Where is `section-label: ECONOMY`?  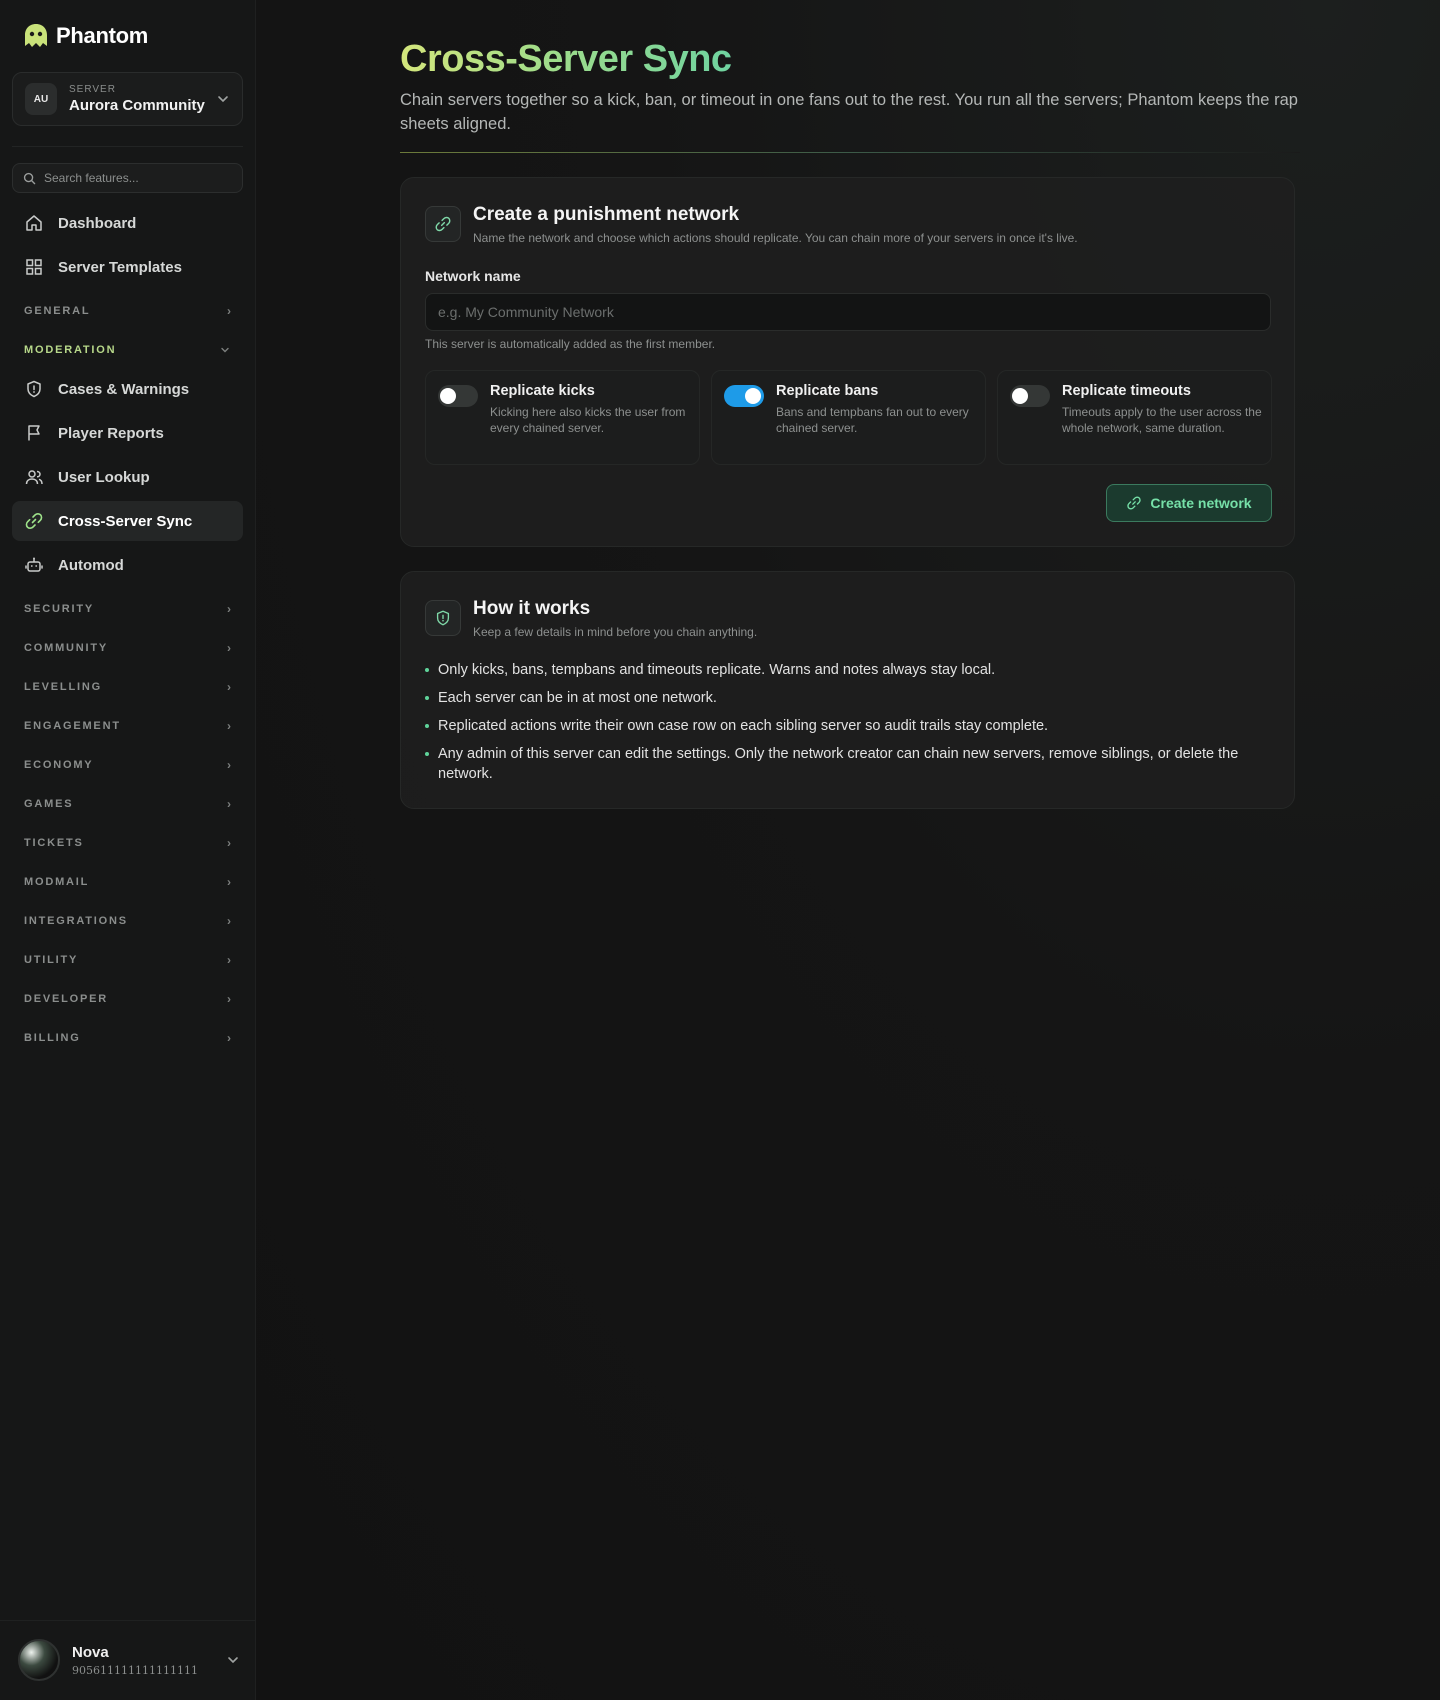
section-label: ECONOMY is located at coordinates (59, 764).